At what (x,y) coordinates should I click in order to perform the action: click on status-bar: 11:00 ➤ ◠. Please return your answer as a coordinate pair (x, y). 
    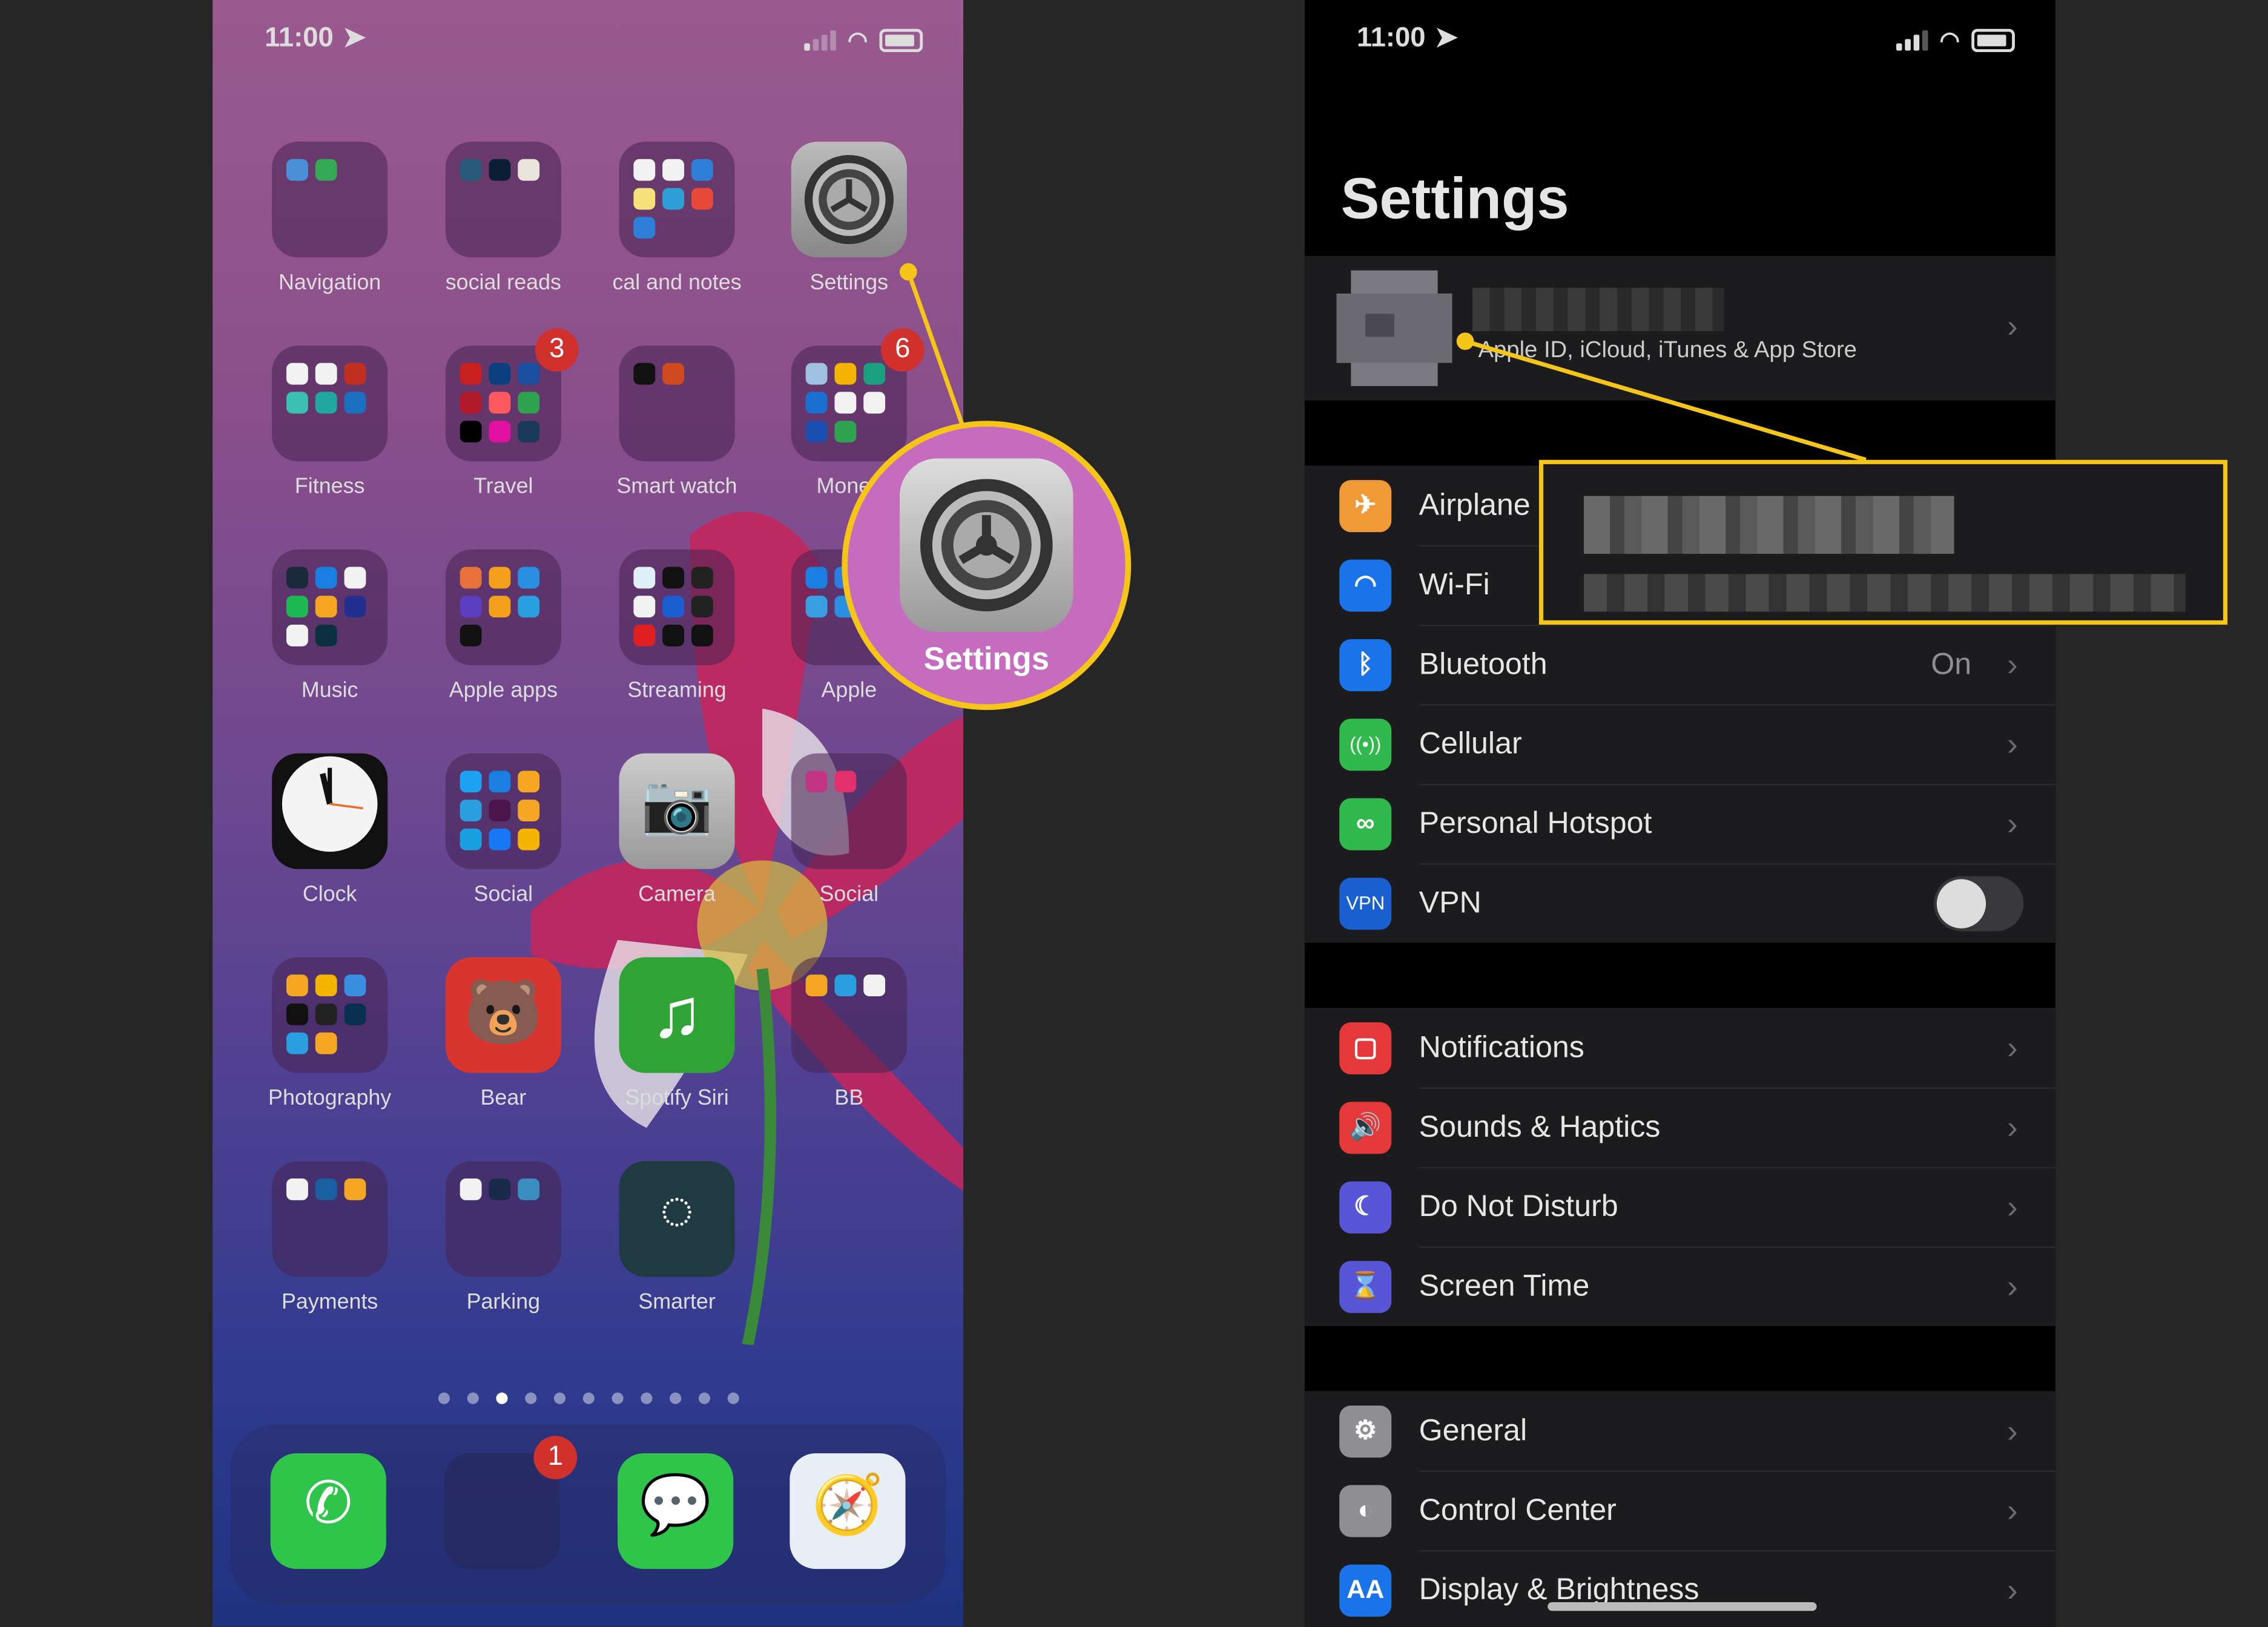
    Looking at the image, I should click on (1686, 40).